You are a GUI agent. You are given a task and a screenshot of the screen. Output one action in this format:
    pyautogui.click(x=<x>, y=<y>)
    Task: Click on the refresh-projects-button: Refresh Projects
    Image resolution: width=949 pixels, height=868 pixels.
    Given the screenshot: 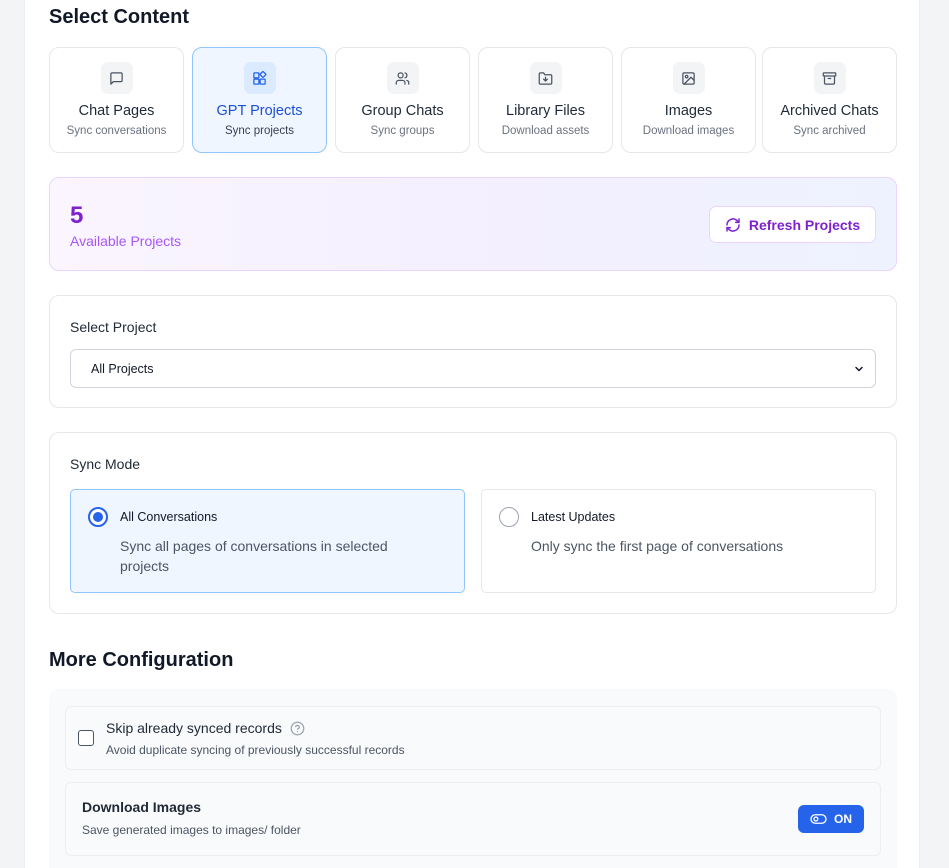 What is the action you would take?
    pyautogui.click(x=792, y=224)
    